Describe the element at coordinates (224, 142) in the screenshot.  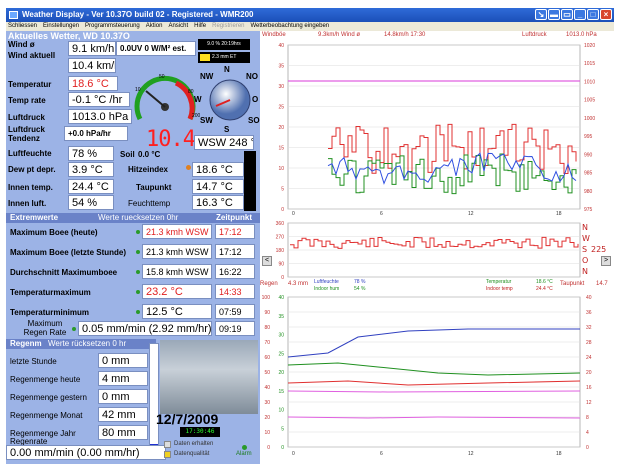
I see `wind-direction-value: WSW 248 °` at that location.